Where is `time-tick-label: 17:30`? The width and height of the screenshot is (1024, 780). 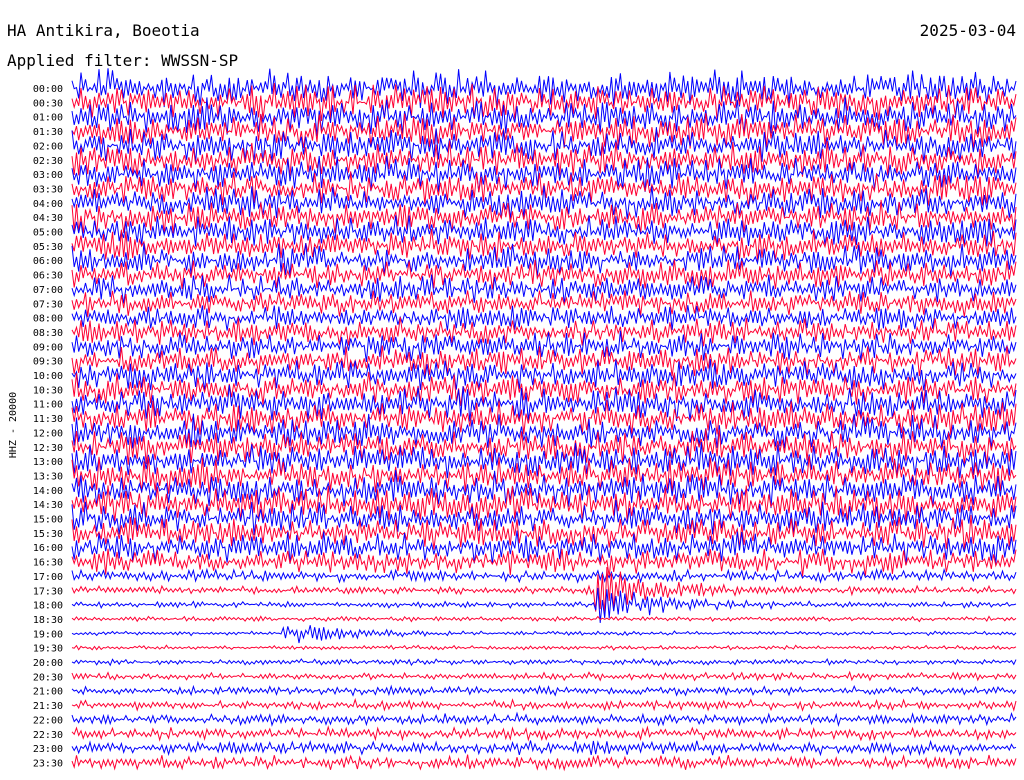 time-tick-label: 17:30 is located at coordinates (48, 591).